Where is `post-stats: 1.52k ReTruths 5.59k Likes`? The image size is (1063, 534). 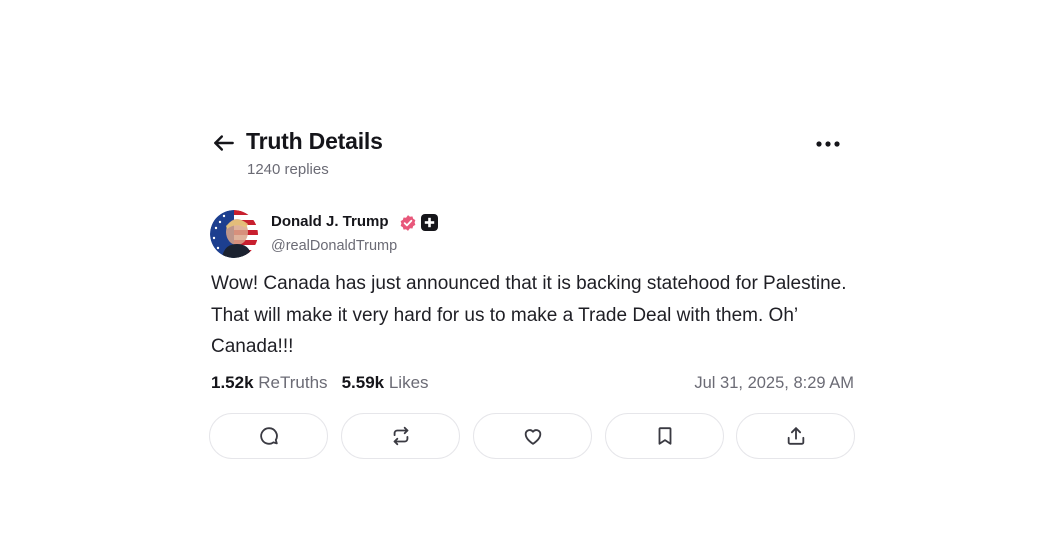 post-stats: 1.52k ReTruths 5.59k Likes is located at coordinates (320, 383).